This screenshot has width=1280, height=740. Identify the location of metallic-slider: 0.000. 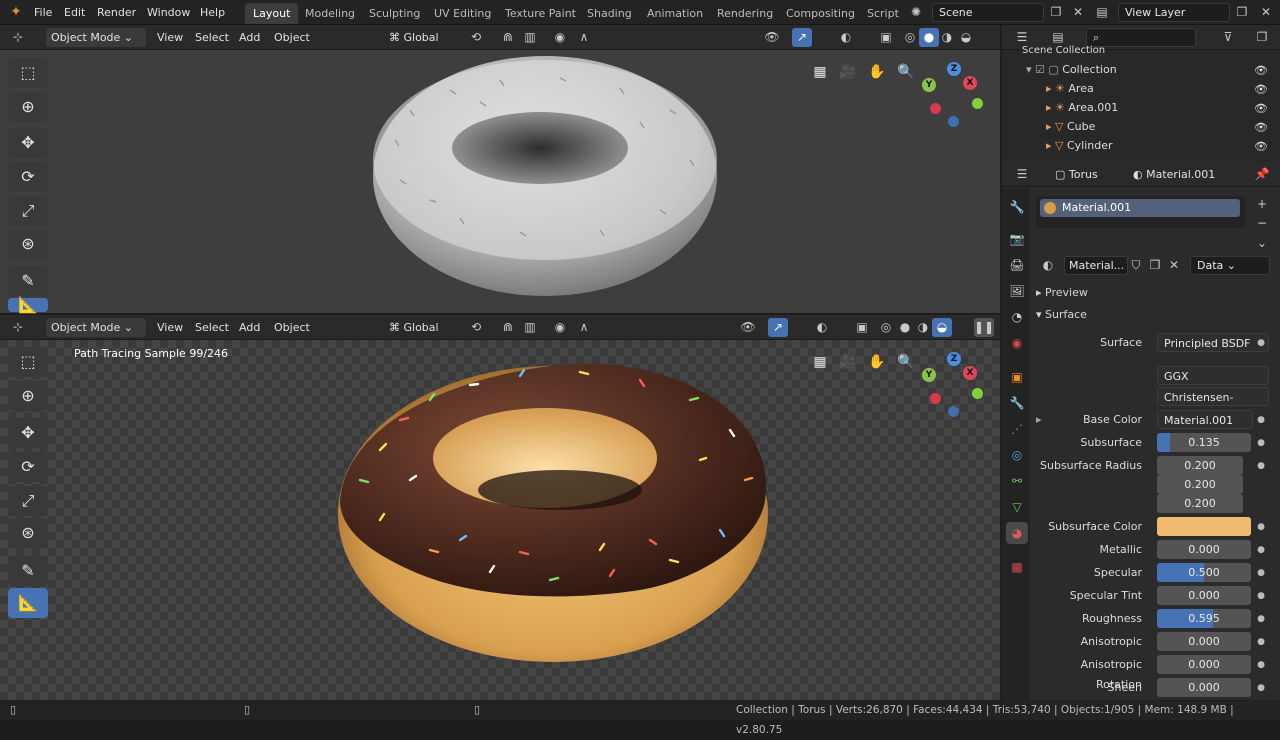
(1204, 549).